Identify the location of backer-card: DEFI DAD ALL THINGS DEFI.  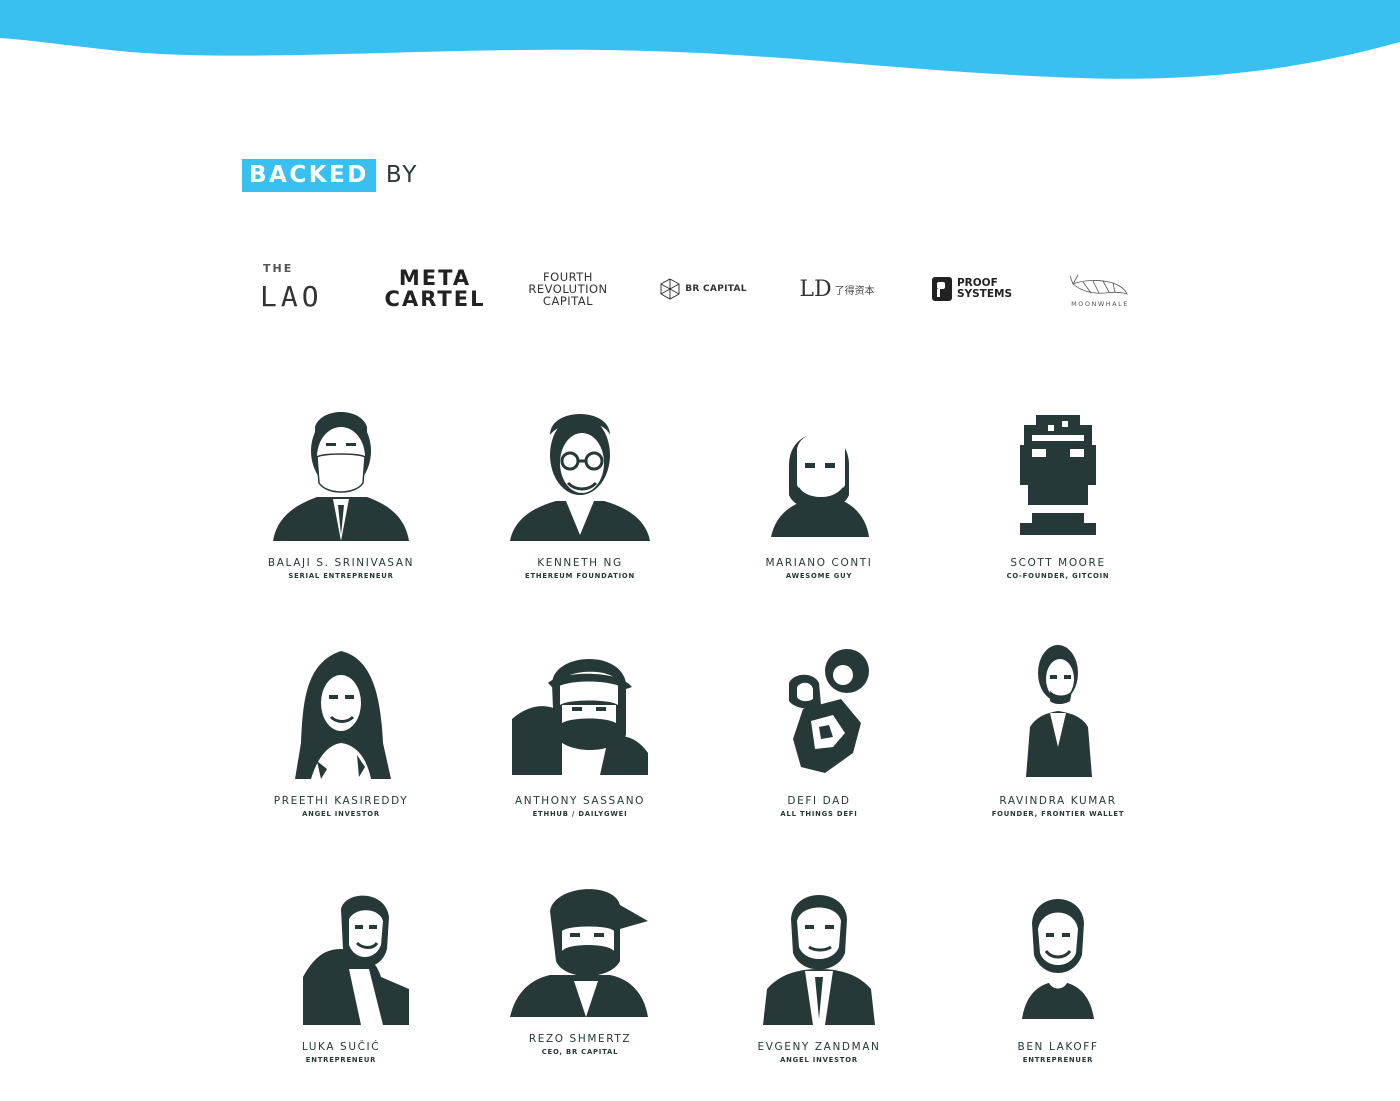
(819, 730).